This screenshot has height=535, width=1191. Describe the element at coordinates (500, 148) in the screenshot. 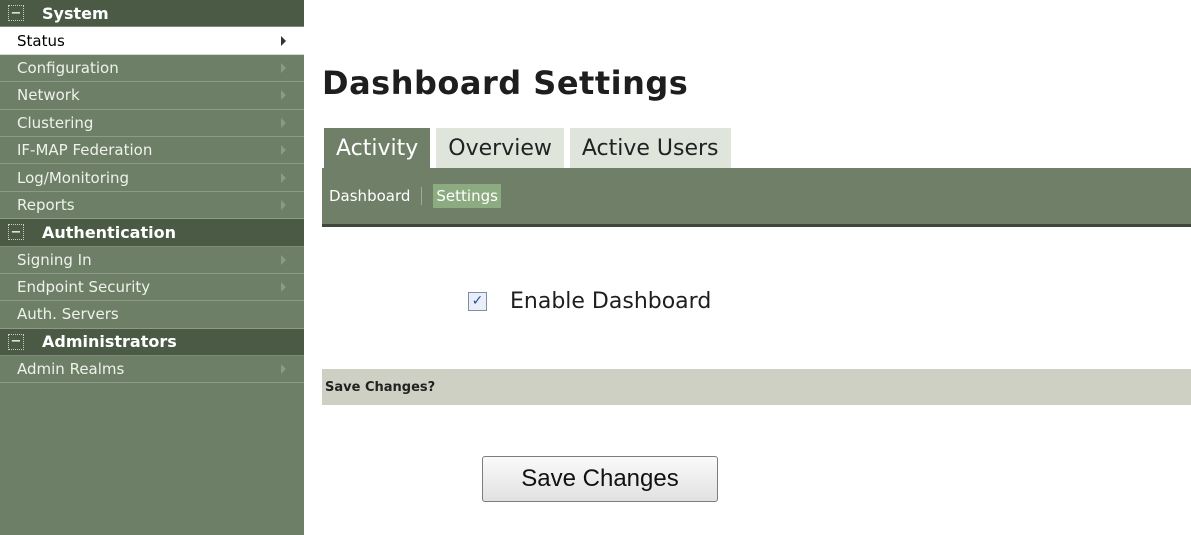

I see `tab-overview: Overview` at that location.